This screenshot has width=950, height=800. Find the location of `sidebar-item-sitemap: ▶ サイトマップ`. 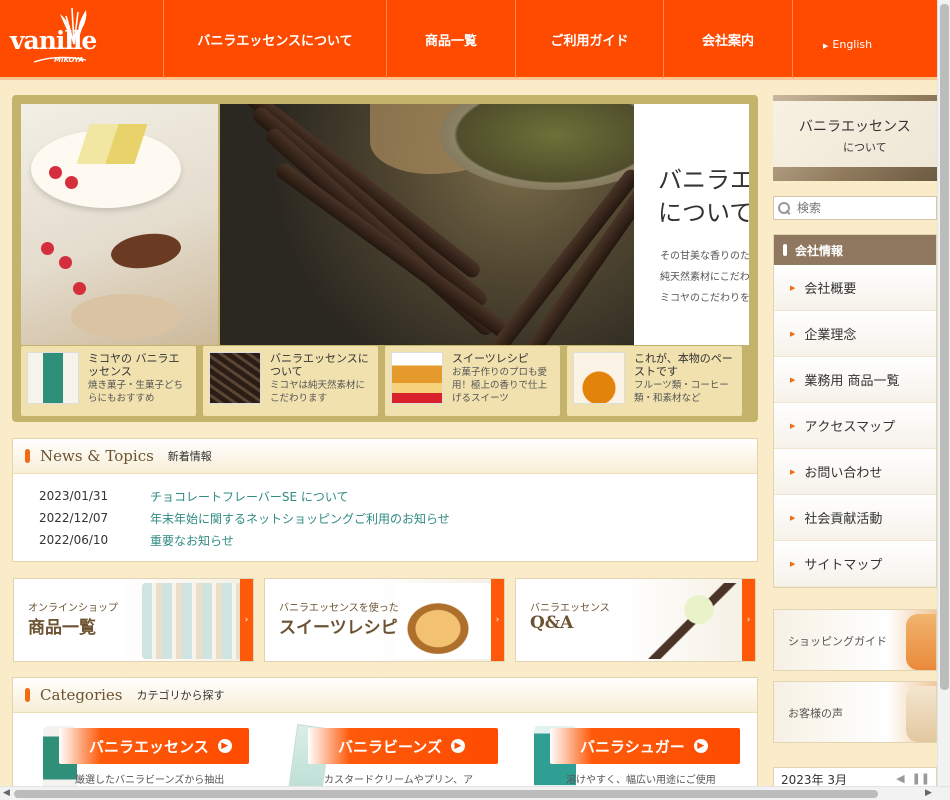

sidebar-item-sitemap: ▶ サイトマップ is located at coordinates (855, 564).